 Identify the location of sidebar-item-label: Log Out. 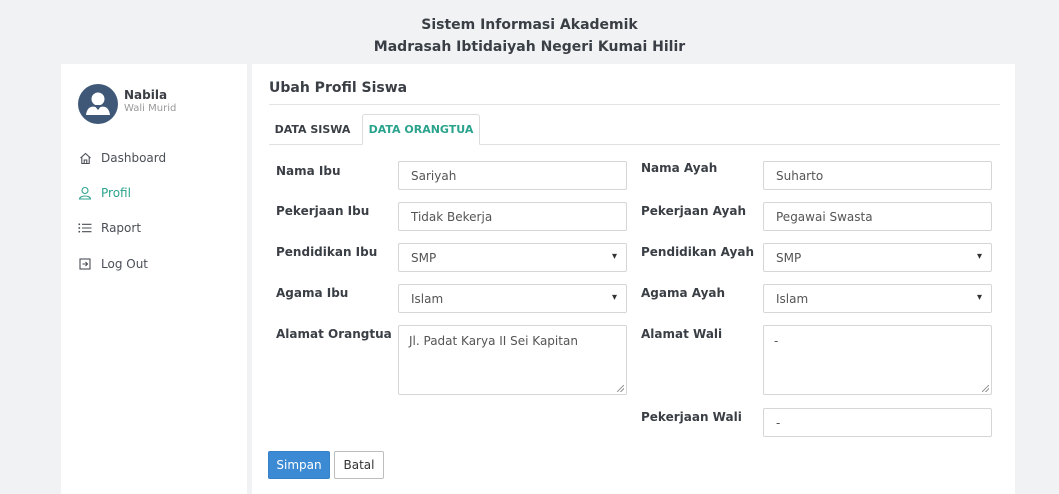
(125, 264).